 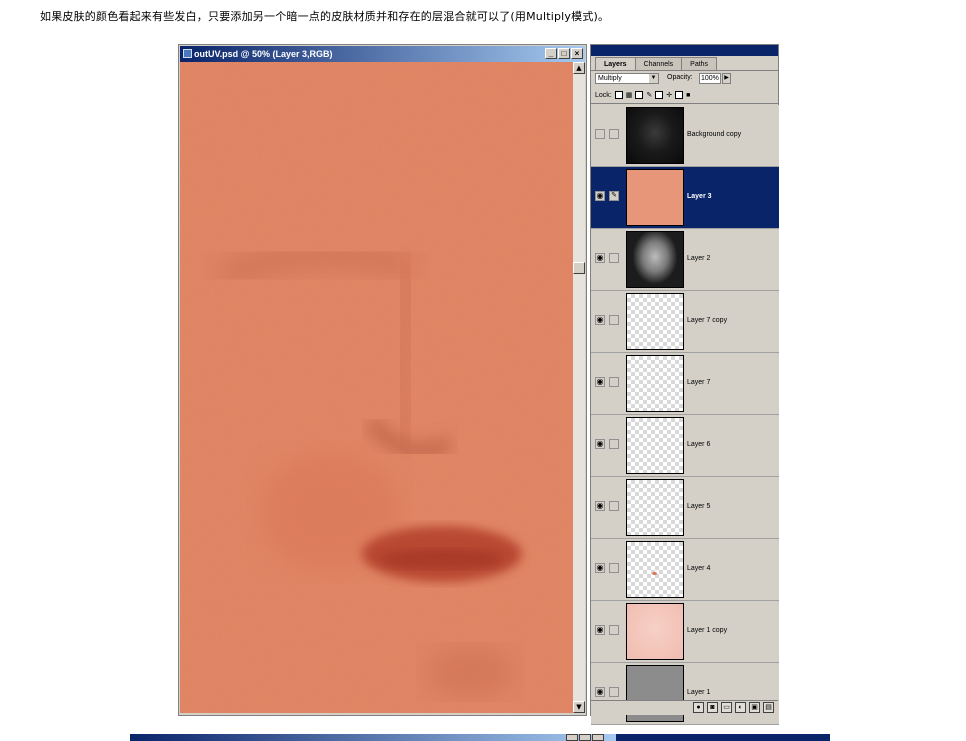 I want to click on new-set-icon: ▭, so click(x=726, y=707).